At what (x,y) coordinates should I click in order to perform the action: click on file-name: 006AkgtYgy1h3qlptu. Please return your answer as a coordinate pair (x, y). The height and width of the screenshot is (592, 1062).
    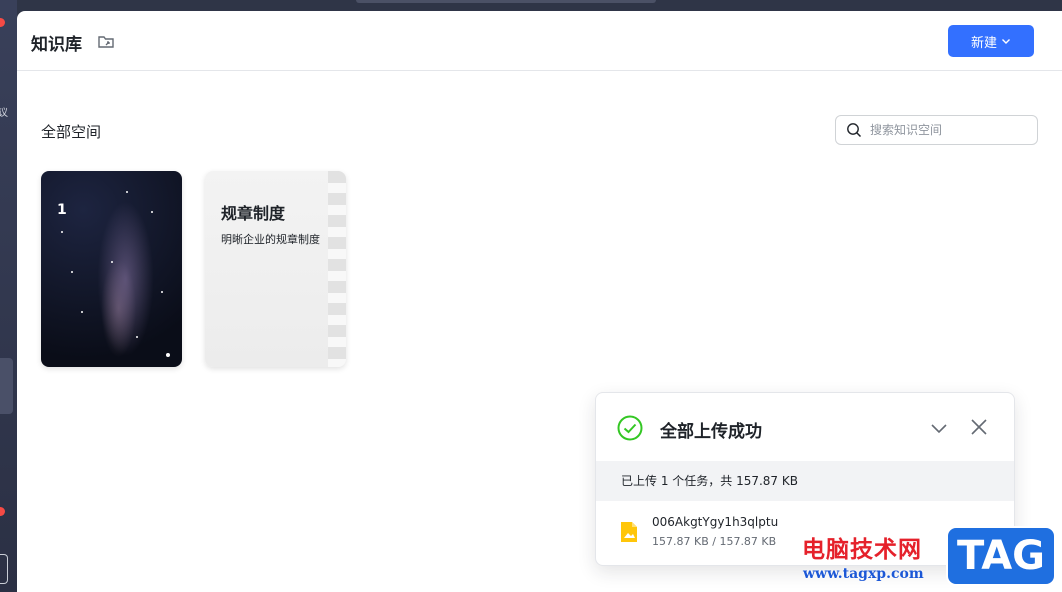
    Looking at the image, I should click on (715, 522).